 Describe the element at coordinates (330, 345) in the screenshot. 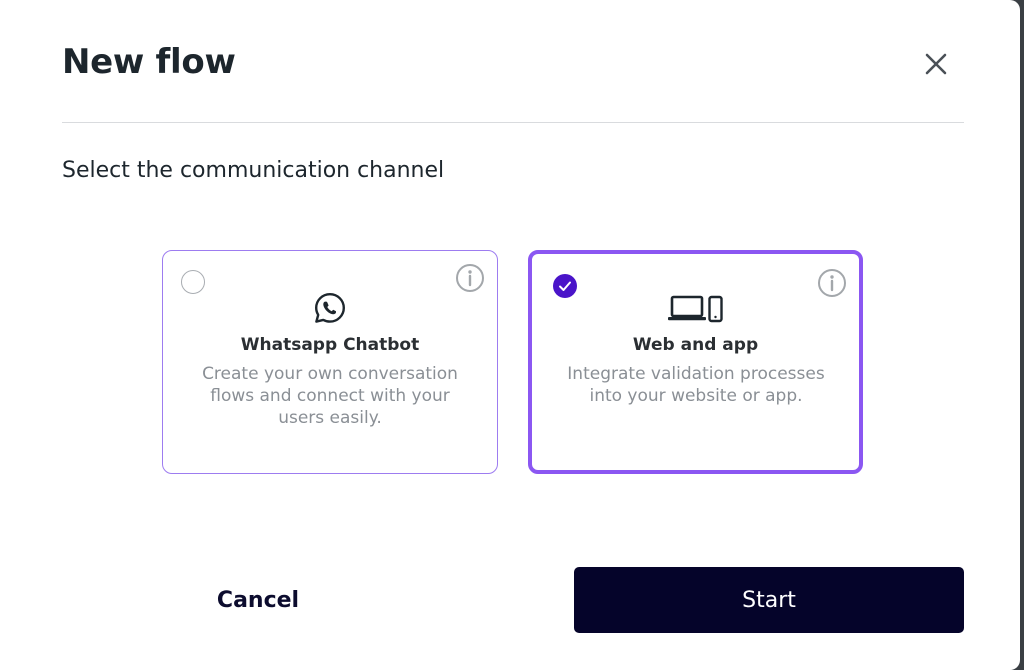

I see `channel-title-whatsapp: Whatsapp Chatbot` at that location.